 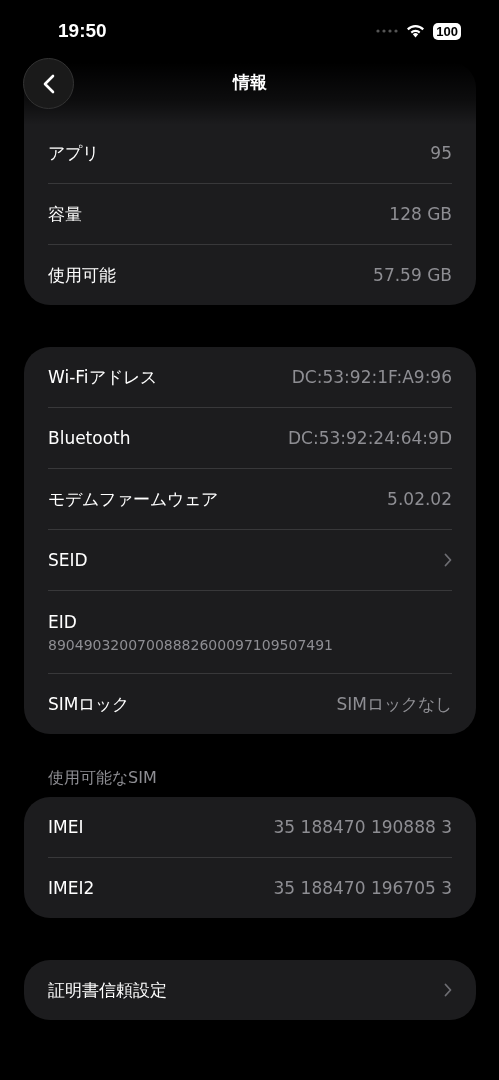 I want to click on row-value: 95, so click(x=441, y=153).